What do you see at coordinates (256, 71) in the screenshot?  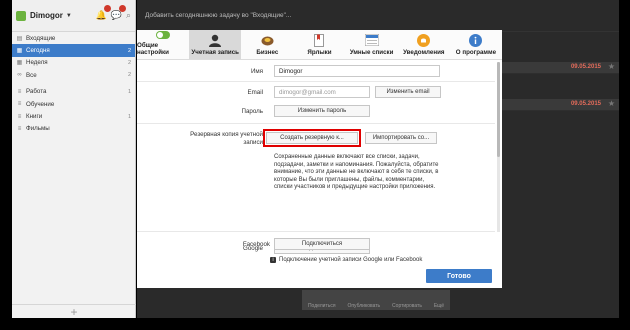 I see `name-label: Имя` at bounding box center [256, 71].